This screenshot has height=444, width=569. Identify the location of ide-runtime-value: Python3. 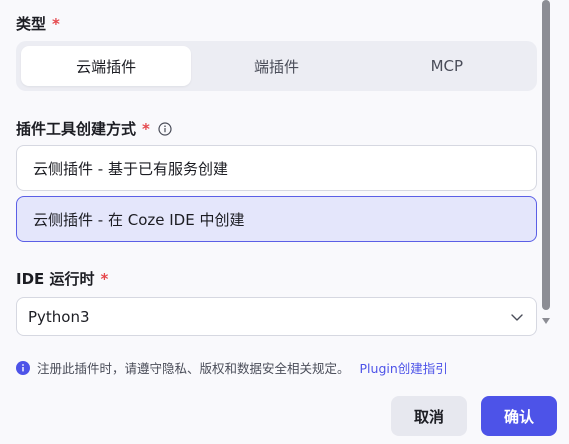
(59, 316).